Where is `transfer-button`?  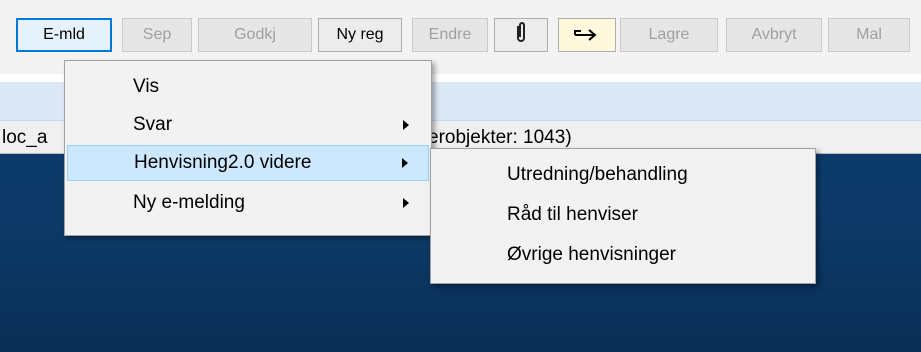
transfer-button is located at coordinates (587, 35).